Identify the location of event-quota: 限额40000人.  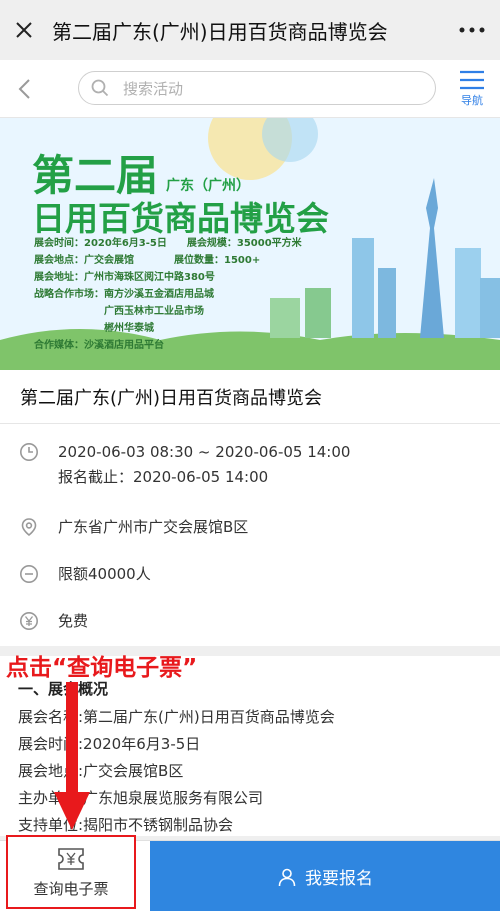
(104, 574).